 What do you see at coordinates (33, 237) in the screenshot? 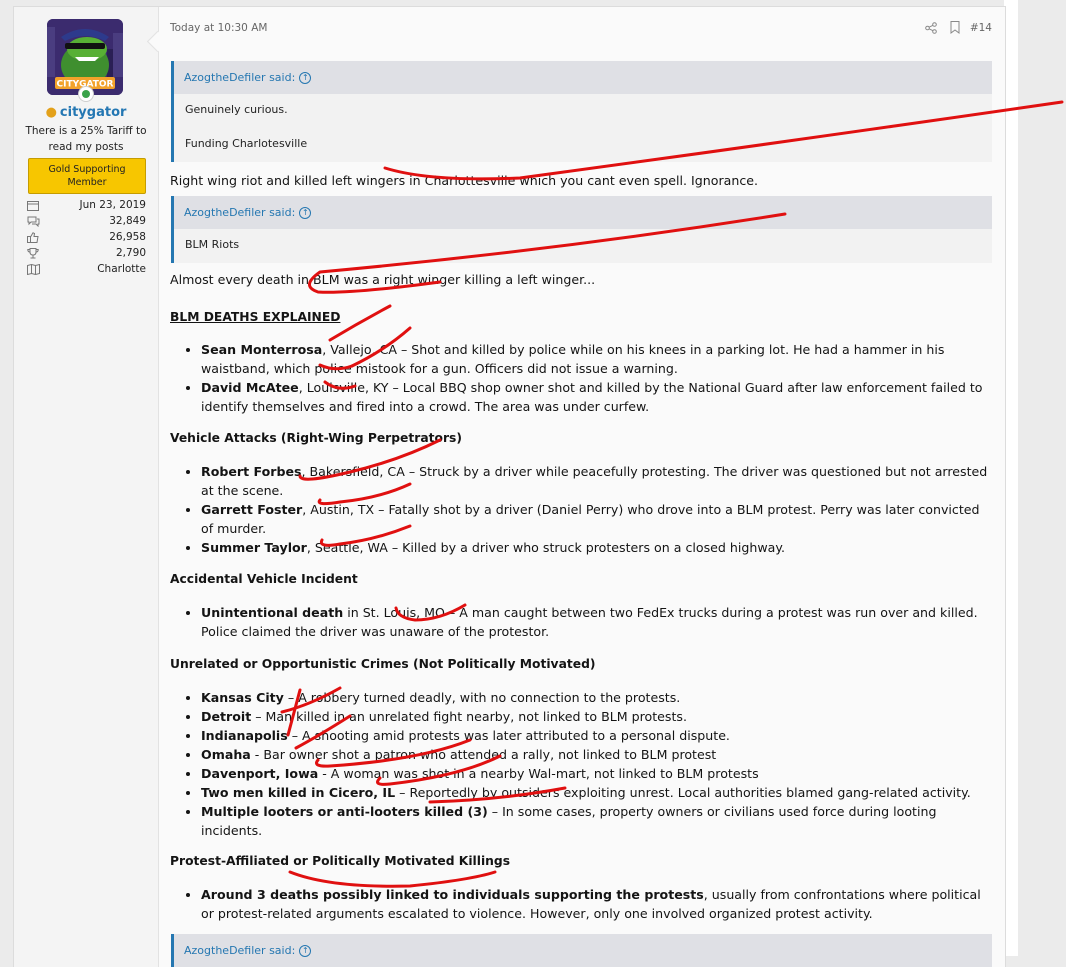
I see `thumbs-up-icon` at bounding box center [33, 237].